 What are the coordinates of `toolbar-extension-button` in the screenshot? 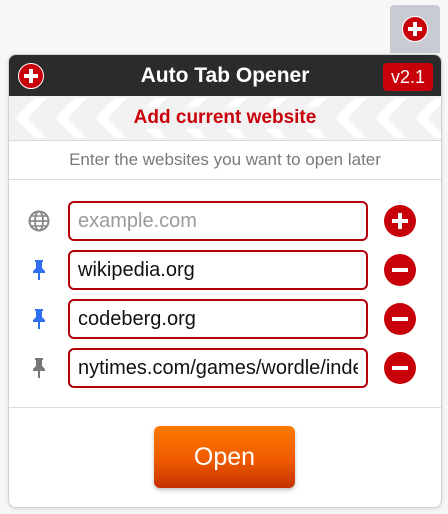 It's located at (415, 29).